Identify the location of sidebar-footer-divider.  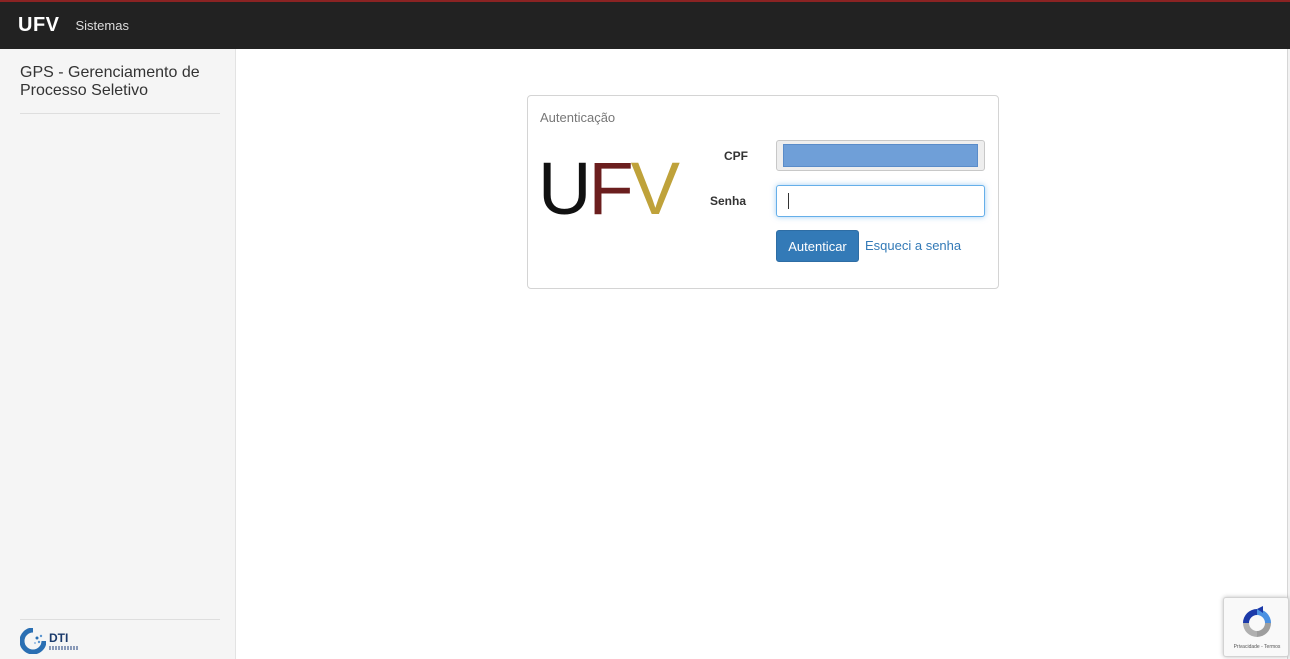
(120, 619).